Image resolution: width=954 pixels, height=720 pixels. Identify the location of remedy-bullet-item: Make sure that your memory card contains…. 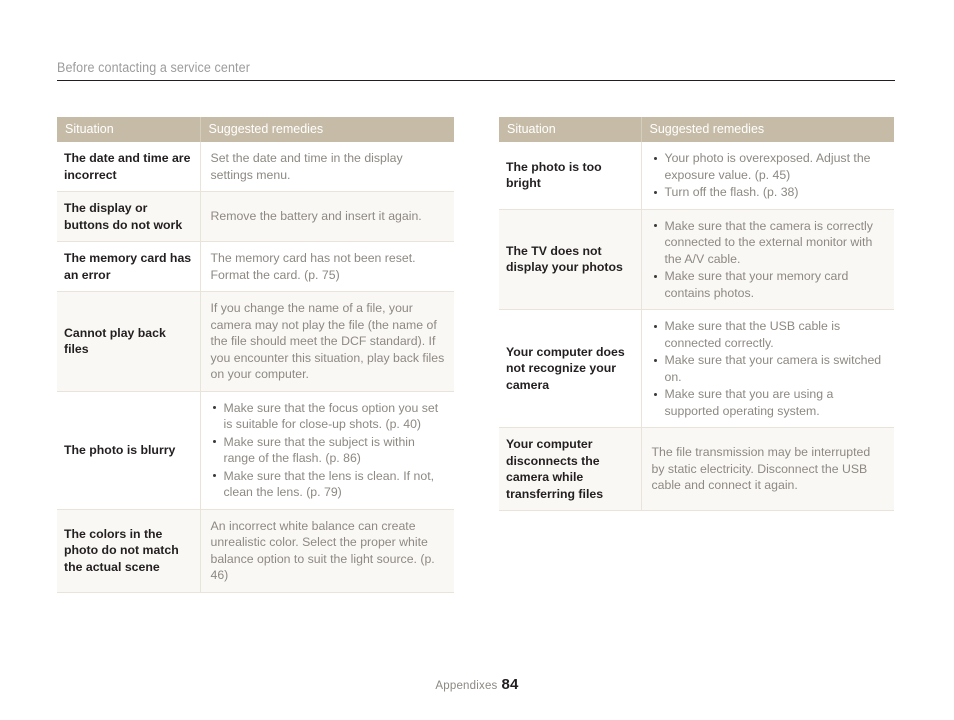
(769, 284).